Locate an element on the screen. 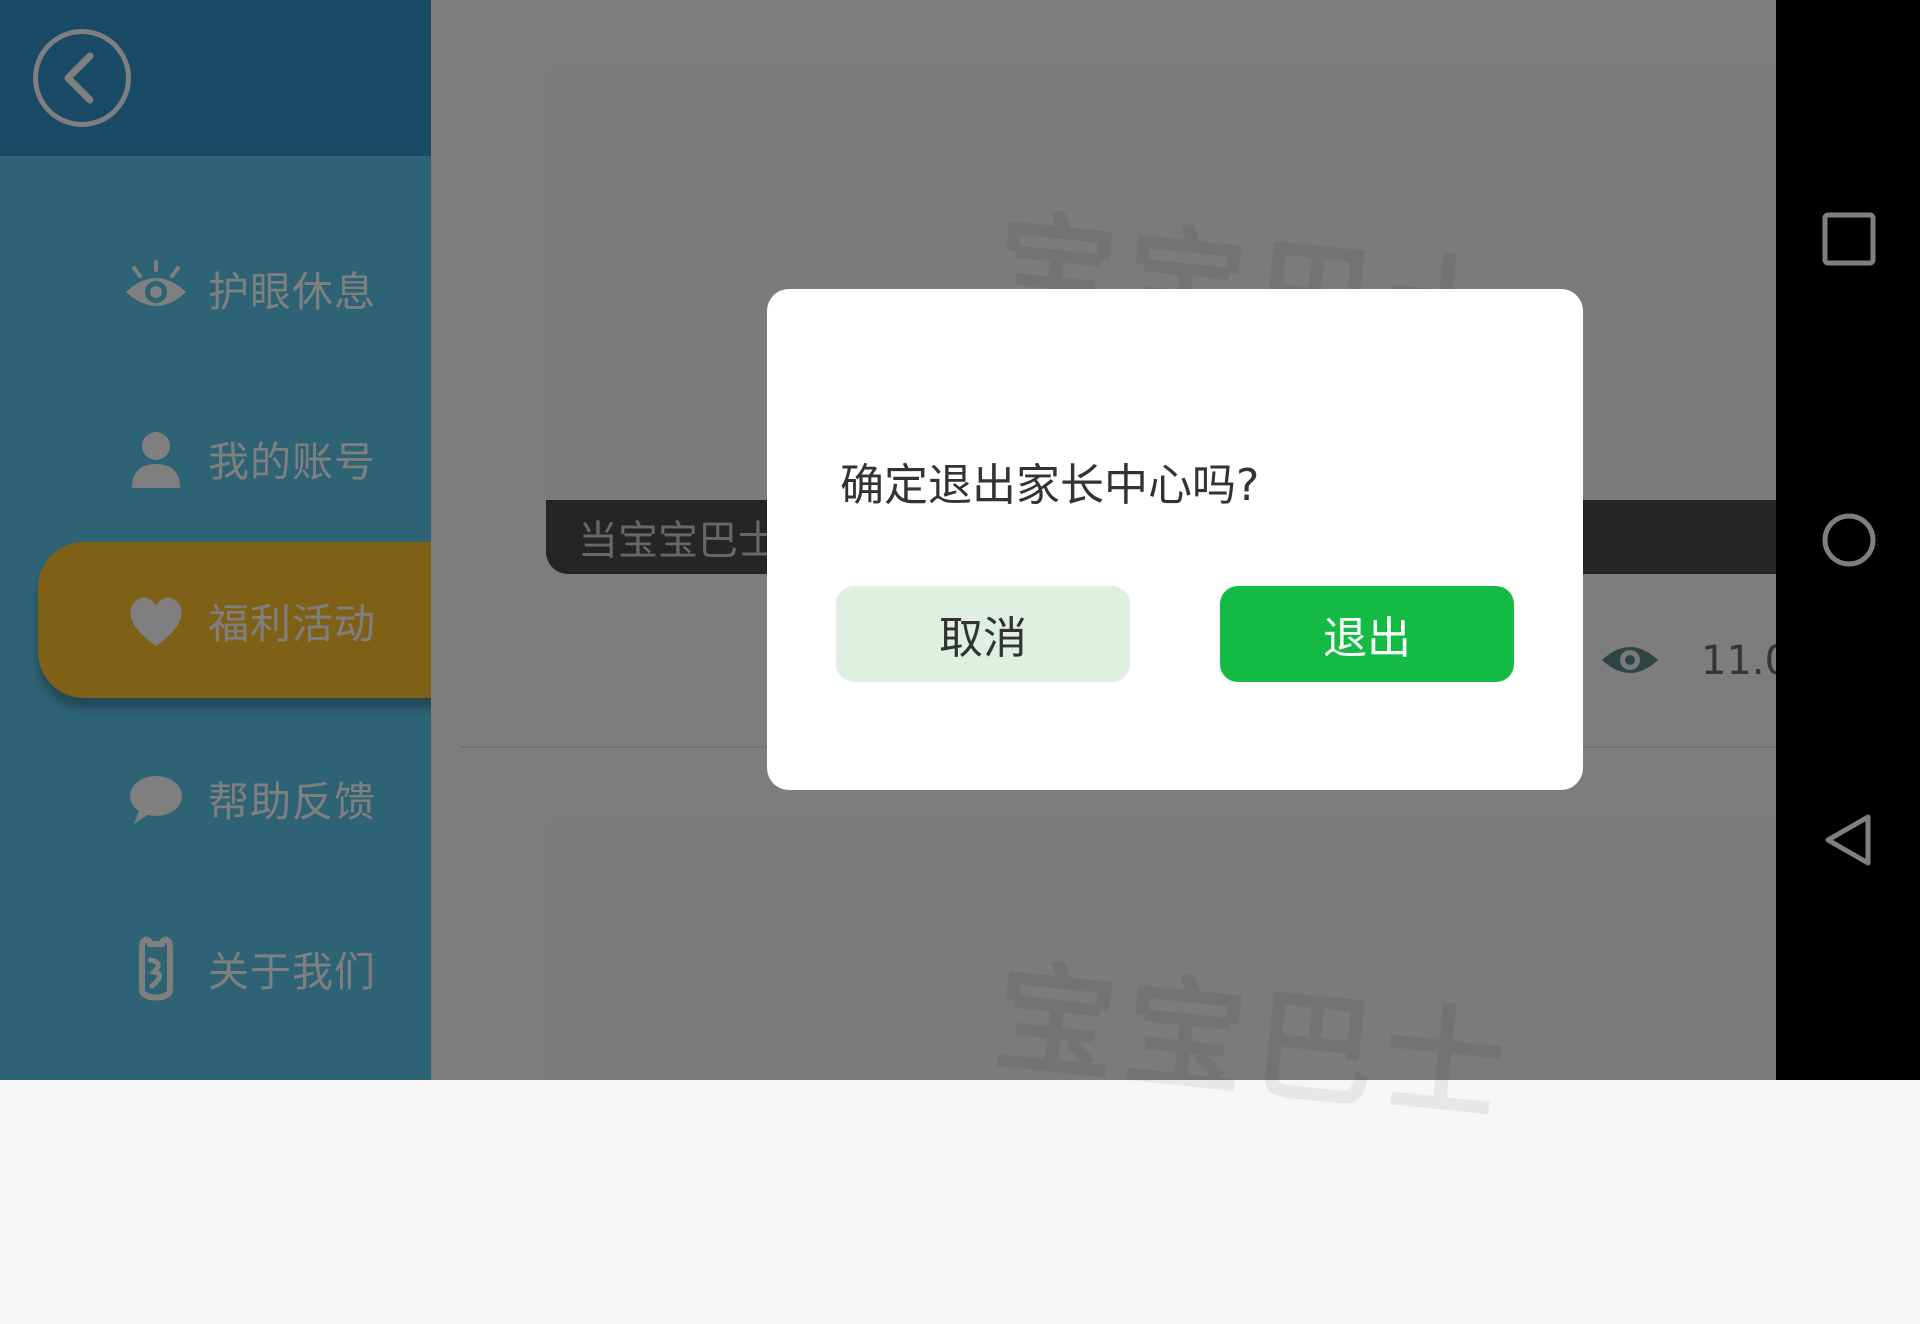  cancel-button: 取消 is located at coordinates (983, 634).